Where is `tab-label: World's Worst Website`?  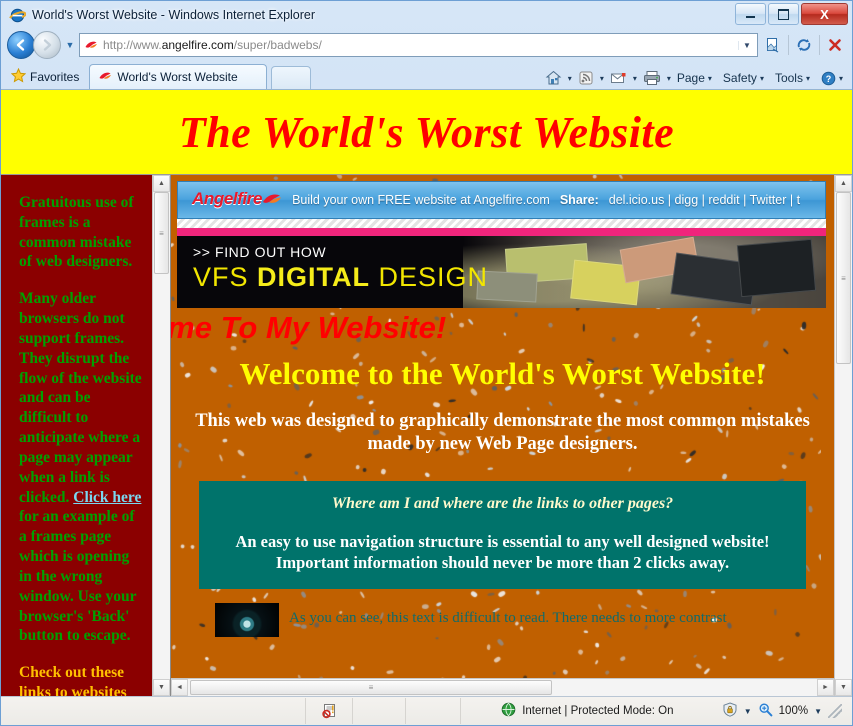 tab-label: World's Worst Website is located at coordinates (177, 77).